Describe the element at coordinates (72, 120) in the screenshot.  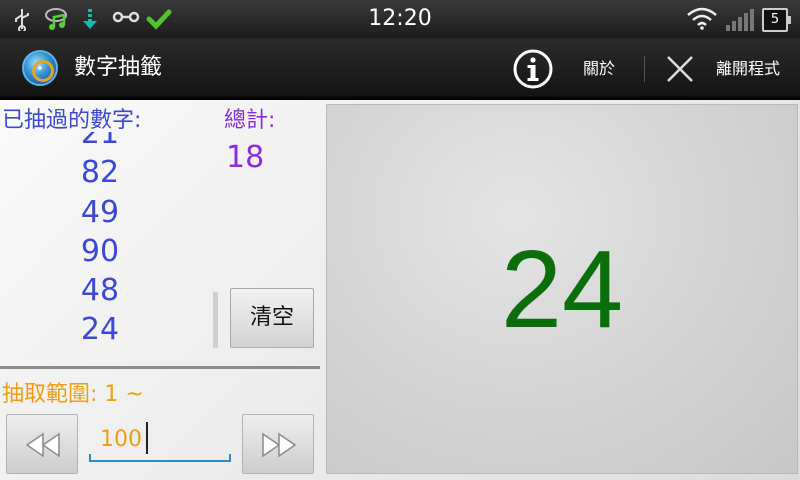
I see `drawn-numbers-label: 已抽過的數字:` at that location.